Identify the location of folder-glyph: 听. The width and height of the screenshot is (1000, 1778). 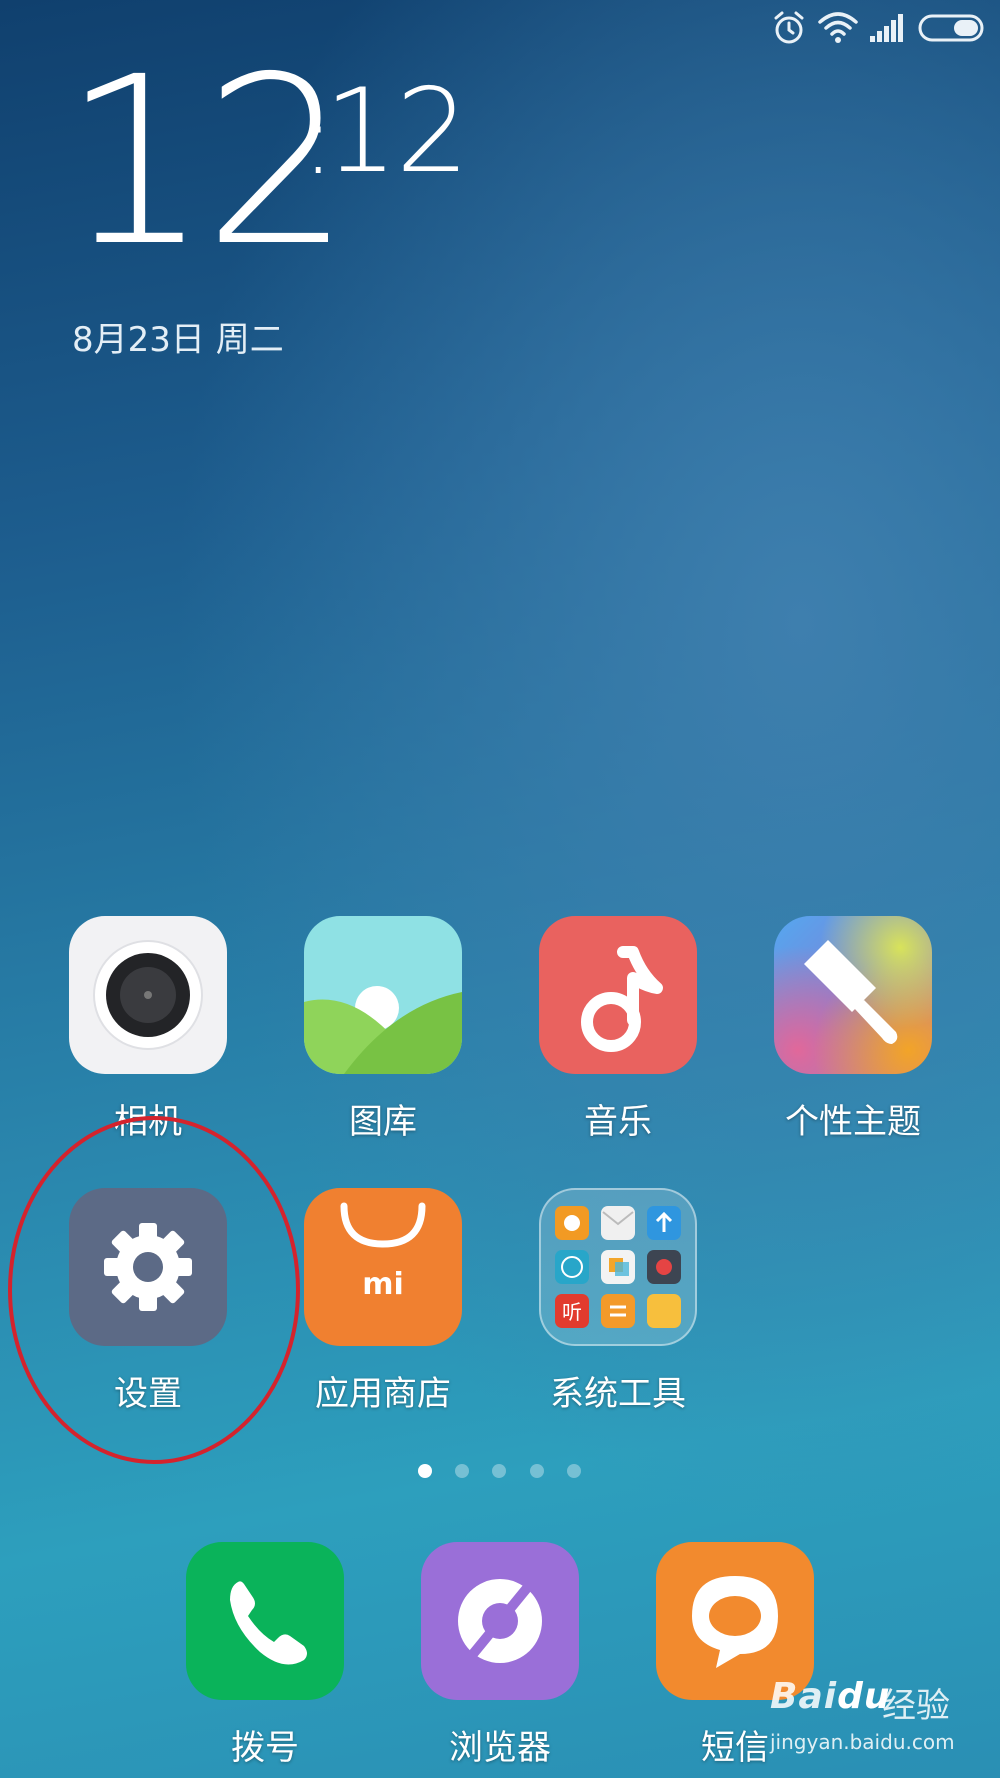
(572, 1312).